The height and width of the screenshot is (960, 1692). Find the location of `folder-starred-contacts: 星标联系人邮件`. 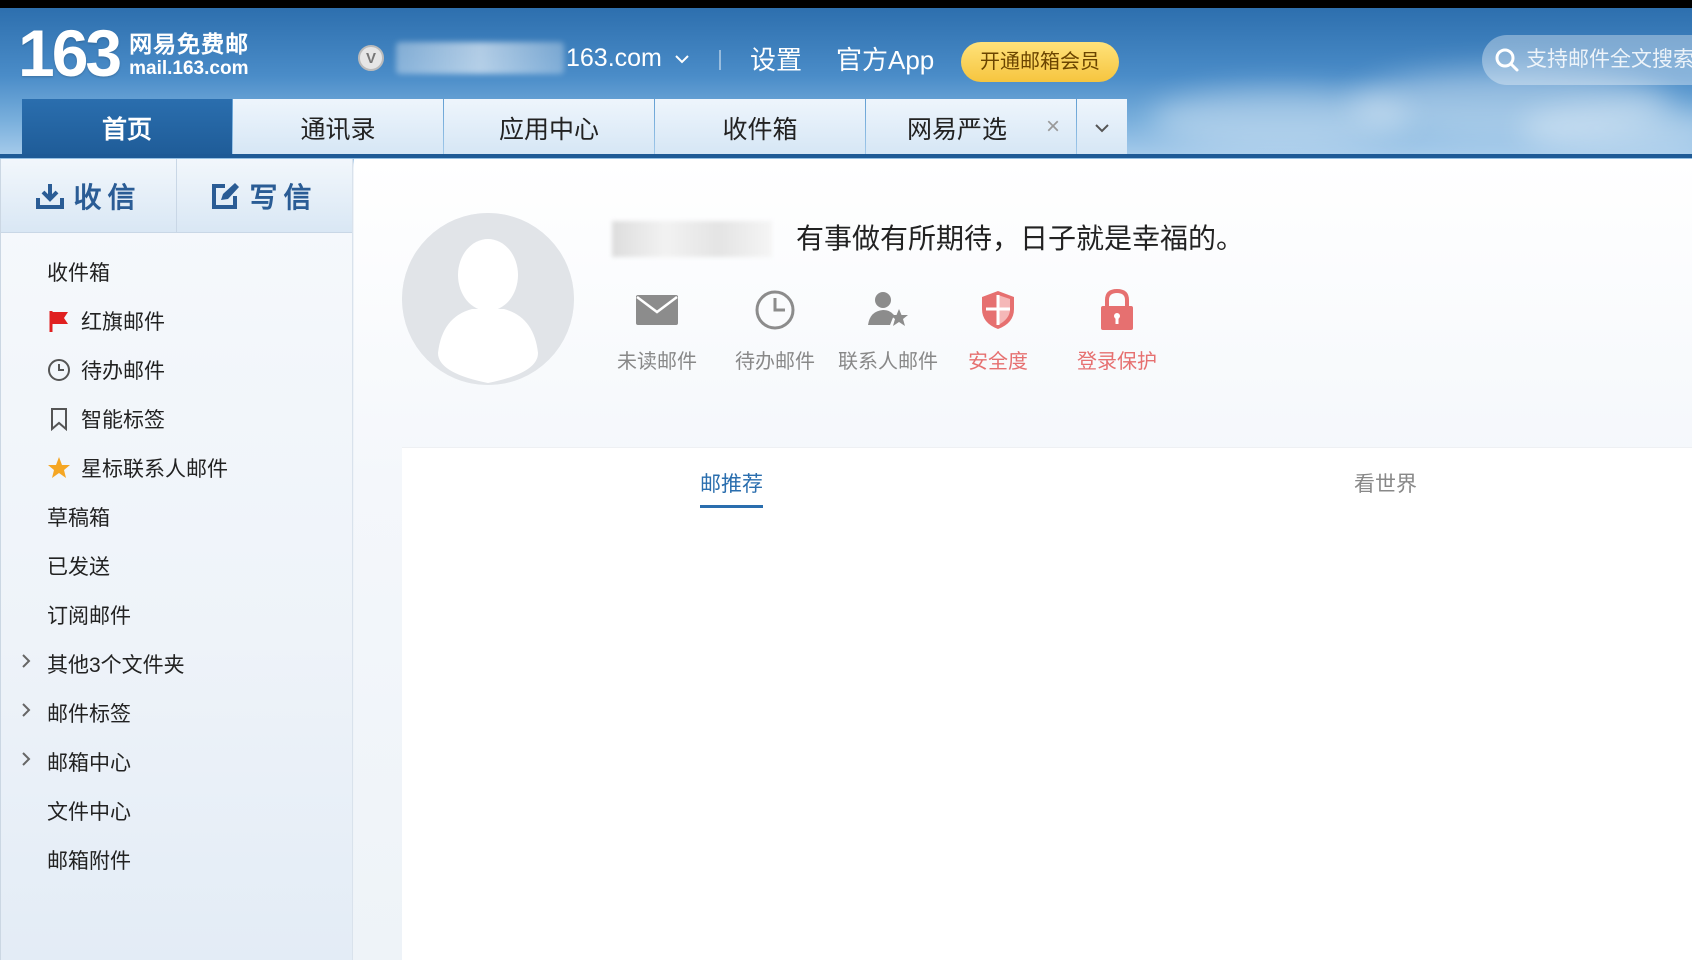

folder-starred-contacts: 星标联系人邮件 is located at coordinates (176, 467).